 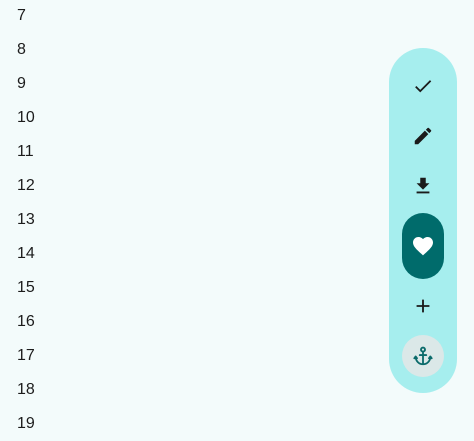 I want to click on plus-icon, so click(x=423, y=306).